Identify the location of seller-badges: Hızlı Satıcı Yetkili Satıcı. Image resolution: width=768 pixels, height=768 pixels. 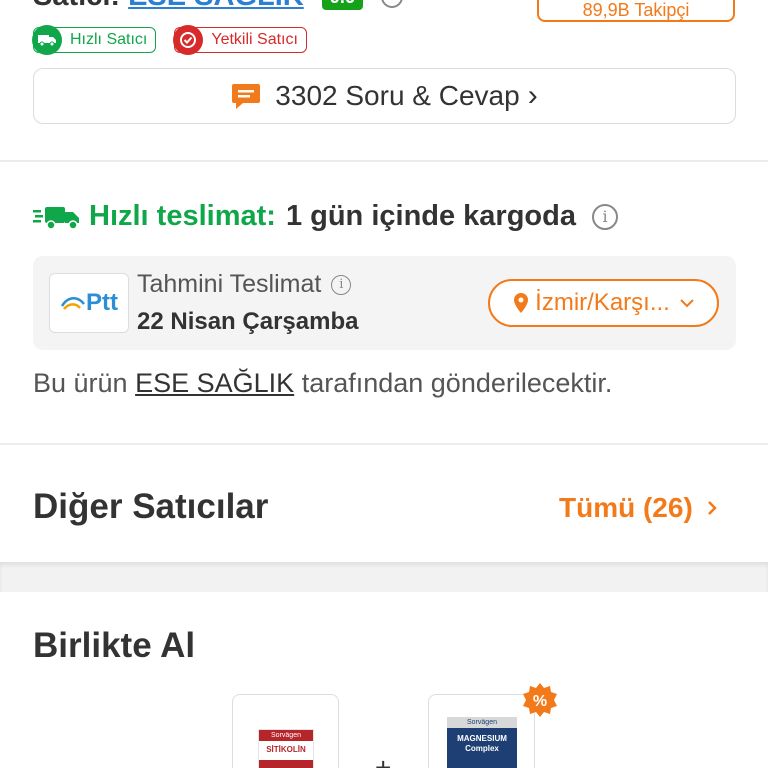
(169, 40).